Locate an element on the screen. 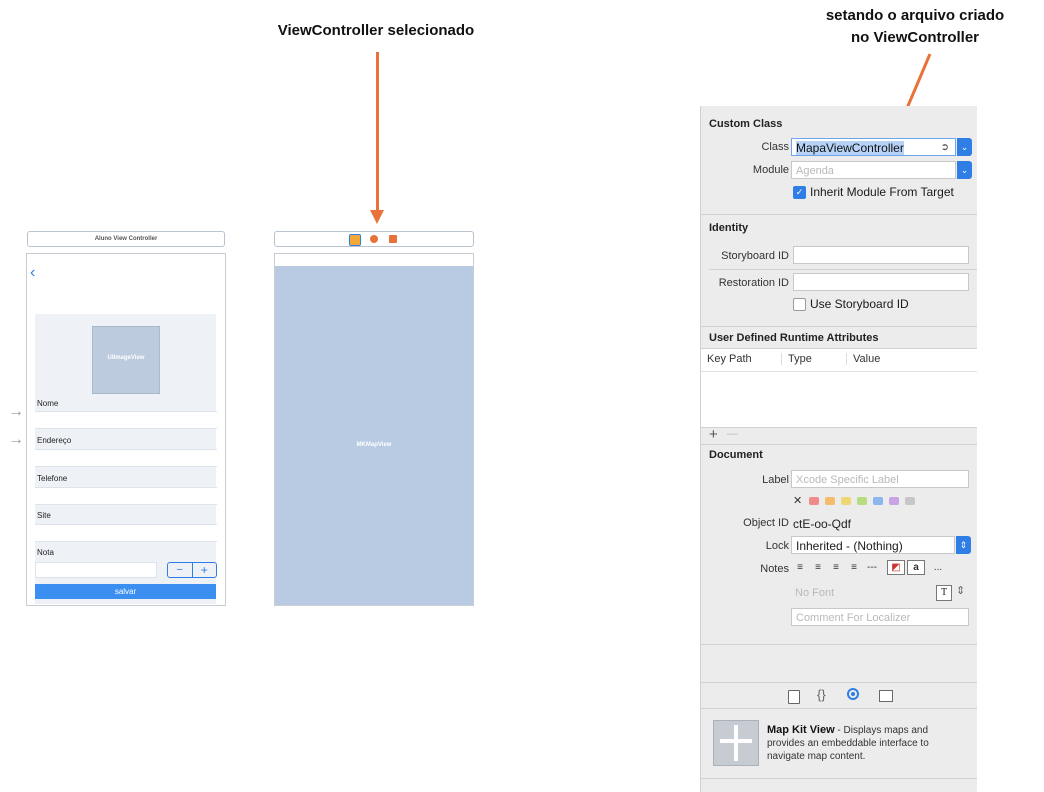 The height and width of the screenshot is (792, 1044). align-left-button: ≡ is located at coordinates (800, 568).